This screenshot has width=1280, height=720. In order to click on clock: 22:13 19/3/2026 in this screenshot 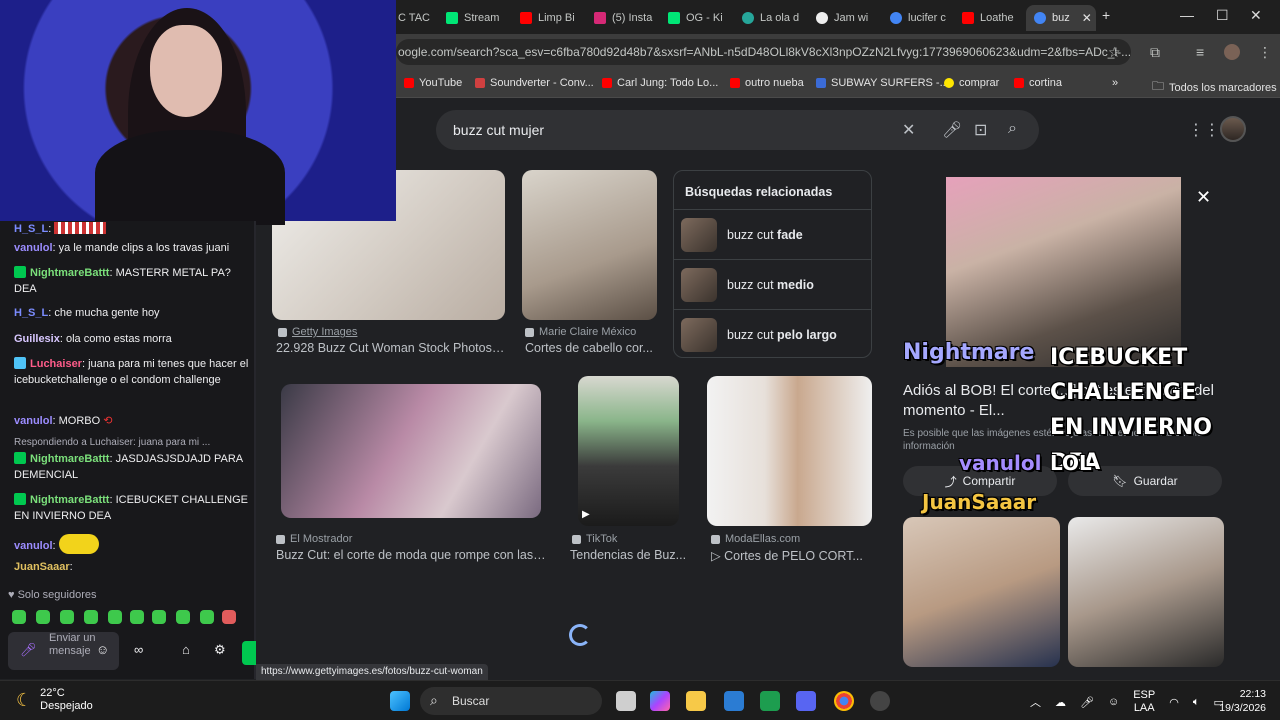, I will do `click(1239, 701)`.